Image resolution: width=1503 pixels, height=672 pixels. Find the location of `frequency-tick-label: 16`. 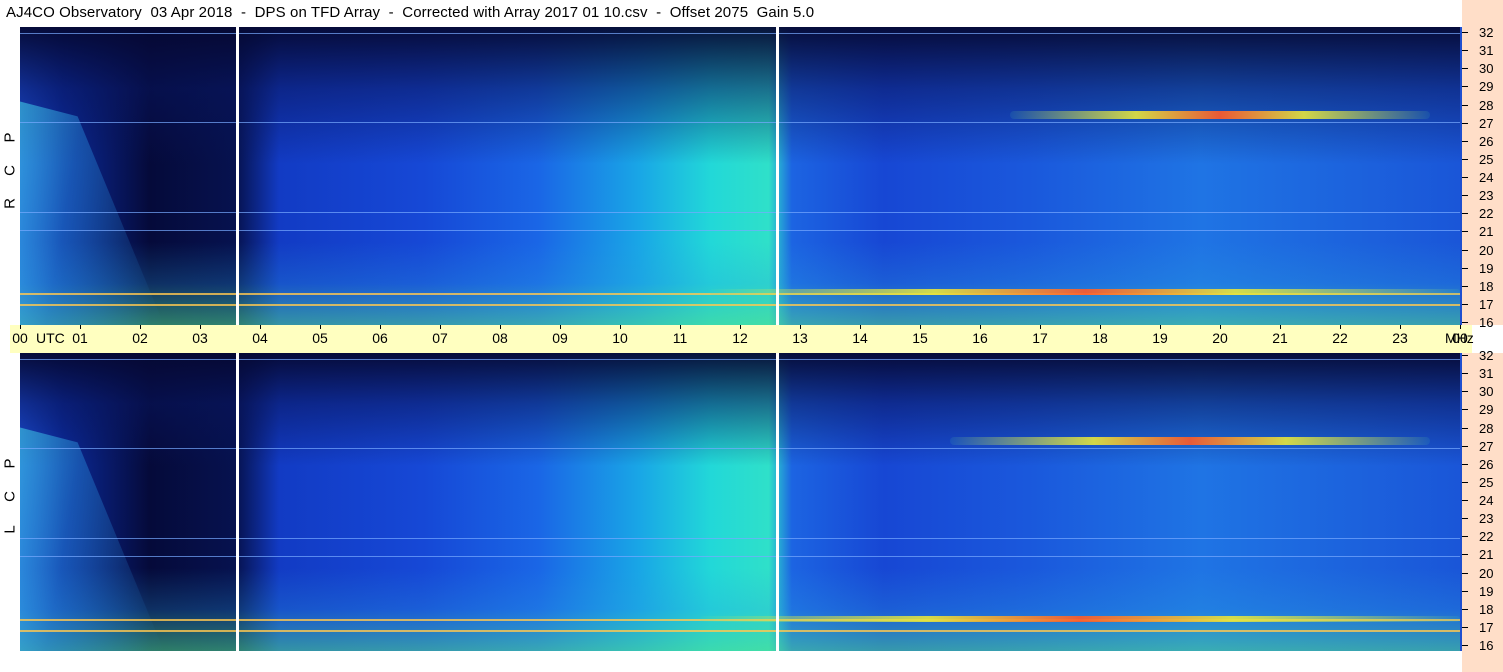

frequency-tick-label: 16 is located at coordinates (1486, 645).